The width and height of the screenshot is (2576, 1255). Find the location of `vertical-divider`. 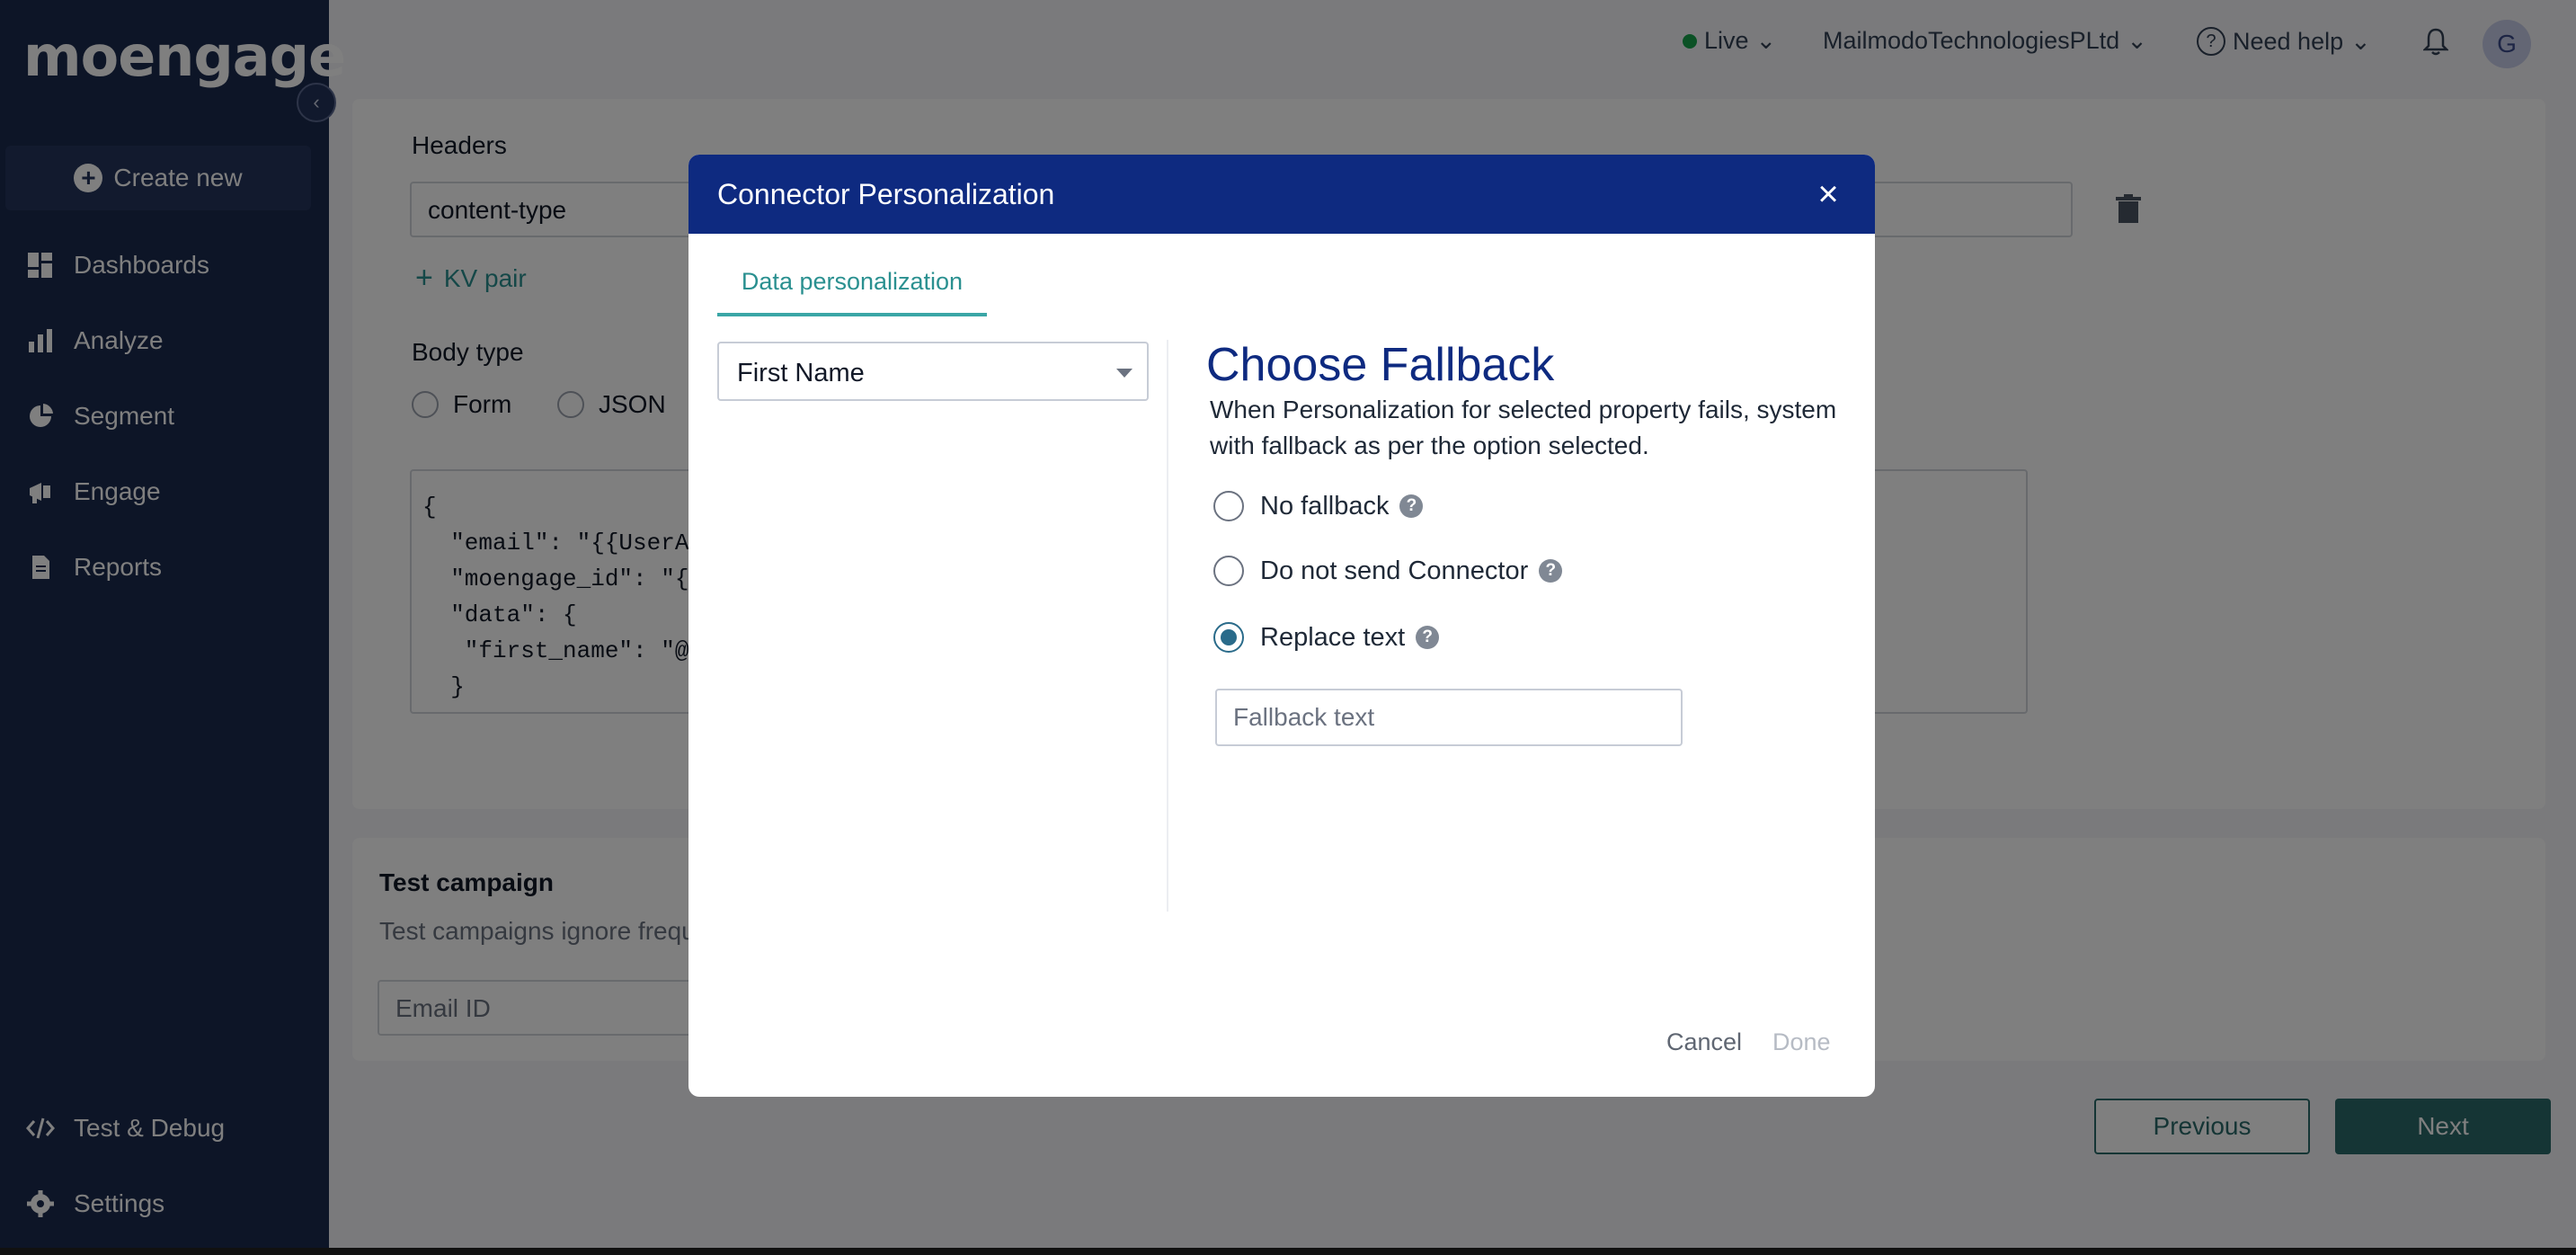

vertical-divider is located at coordinates (1167, 626).